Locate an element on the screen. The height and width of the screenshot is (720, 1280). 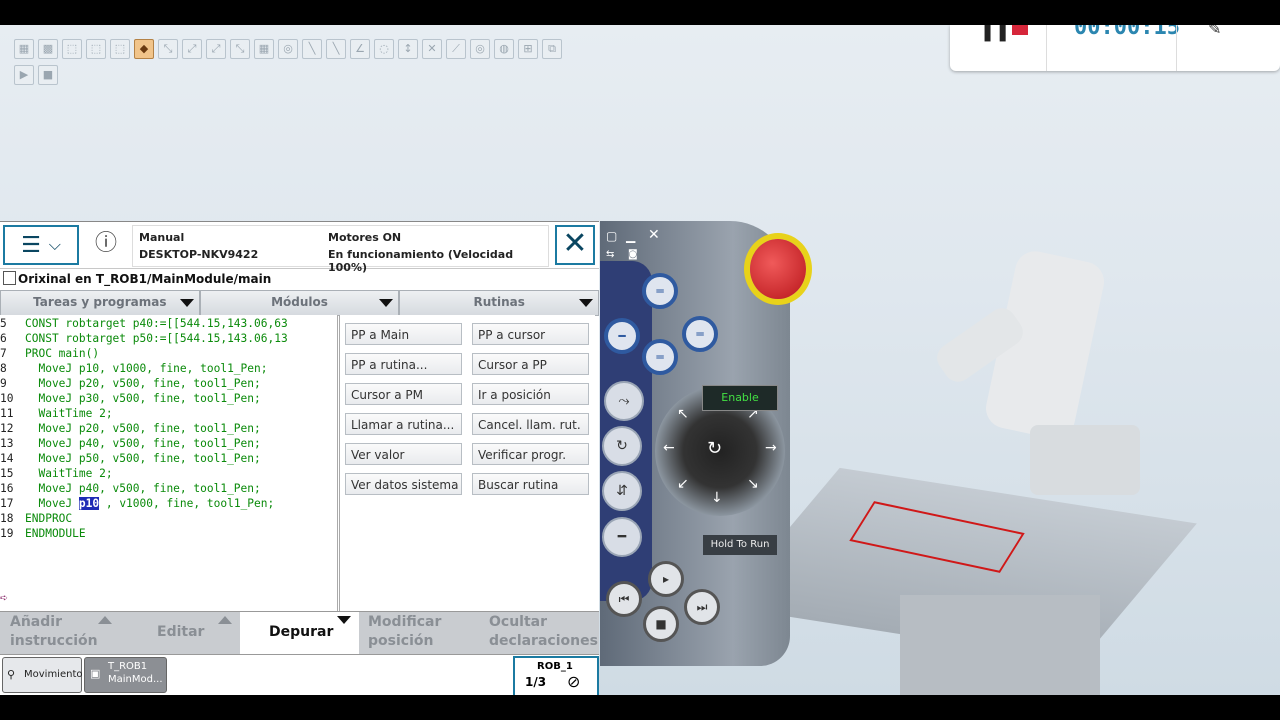
debug-menu-item: Cursor a PP is located at coordinates (530, 364).